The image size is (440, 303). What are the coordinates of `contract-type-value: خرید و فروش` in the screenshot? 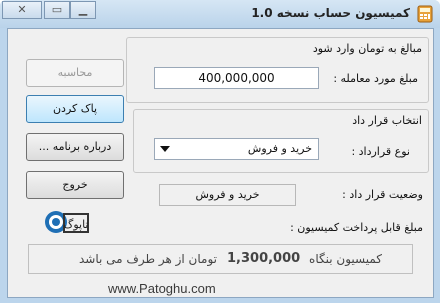 It's located at (279, 148).